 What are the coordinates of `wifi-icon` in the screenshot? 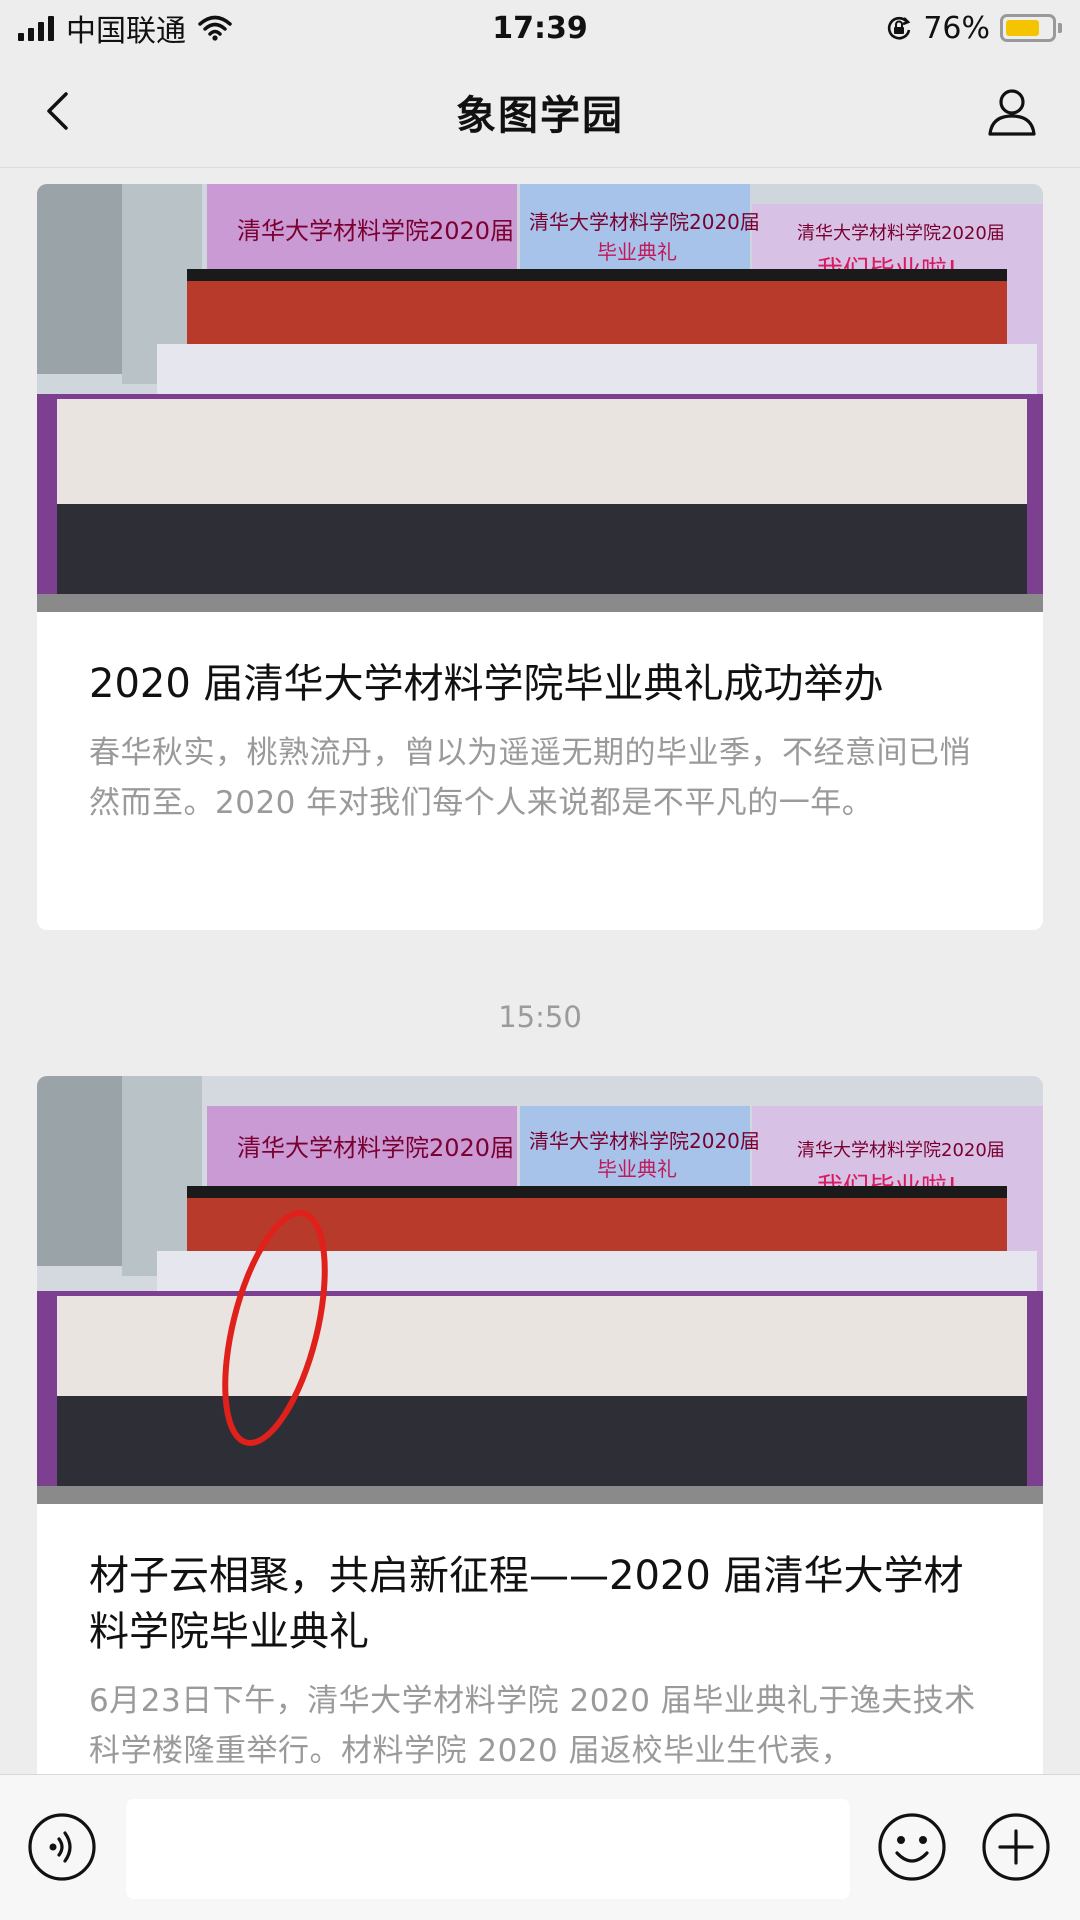 It's located at (215, 28).